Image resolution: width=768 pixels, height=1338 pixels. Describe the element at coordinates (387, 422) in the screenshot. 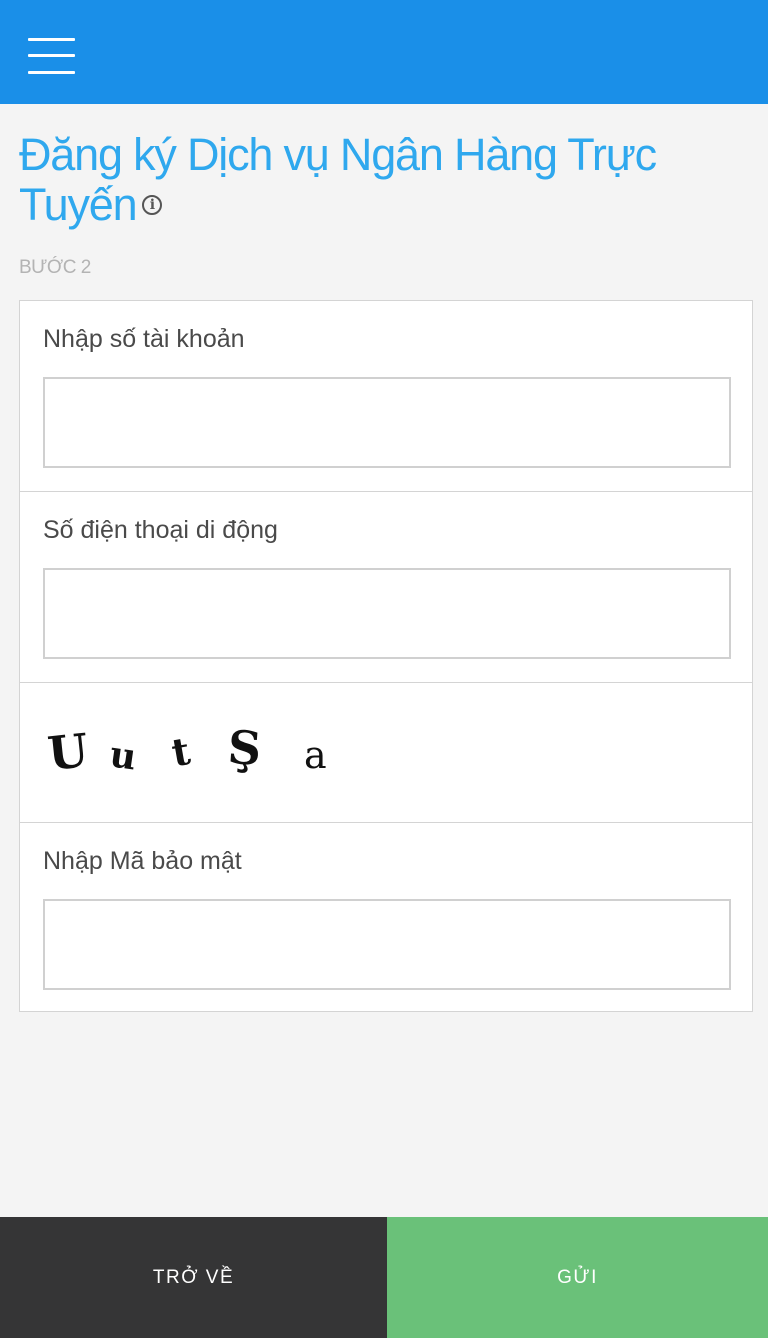

I see `account-number-input` at that location.